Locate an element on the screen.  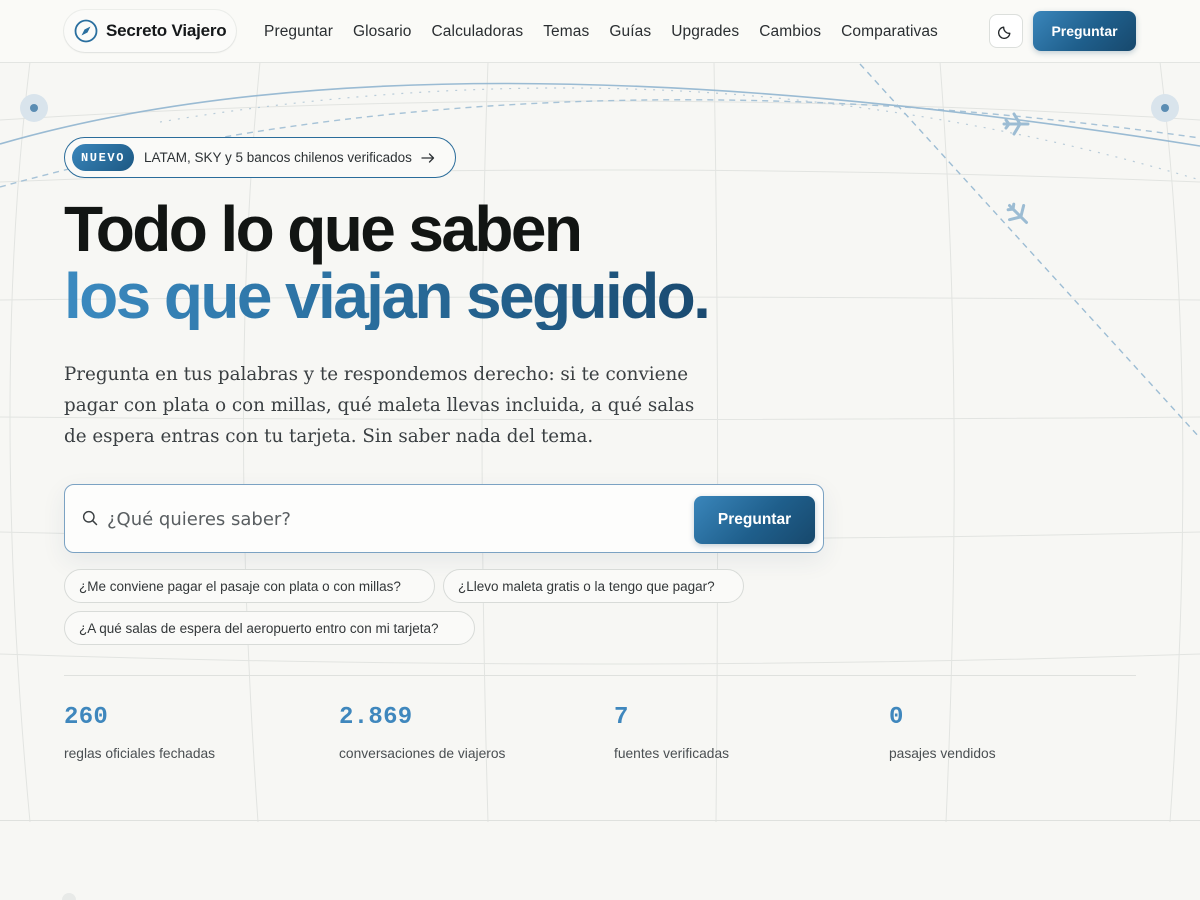
nav-glosario: Glosario is located at coordinates (382, 32).